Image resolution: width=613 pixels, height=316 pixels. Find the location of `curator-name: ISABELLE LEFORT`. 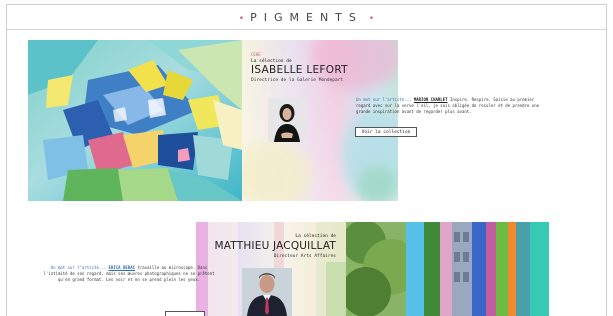

curator-name: ISABELLE LEFORT is located at coordinates (299, 70).